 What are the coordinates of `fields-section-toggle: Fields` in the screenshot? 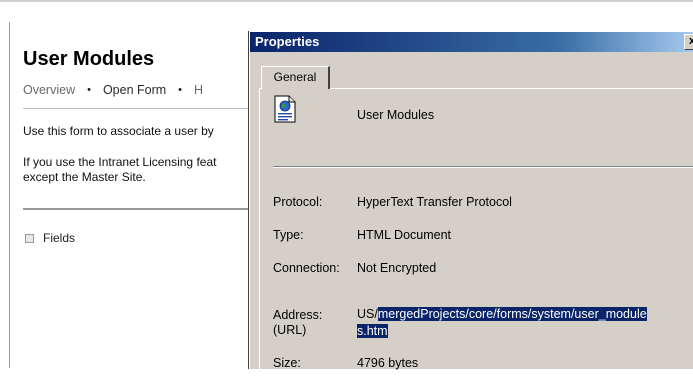 It's located at (49, 238).